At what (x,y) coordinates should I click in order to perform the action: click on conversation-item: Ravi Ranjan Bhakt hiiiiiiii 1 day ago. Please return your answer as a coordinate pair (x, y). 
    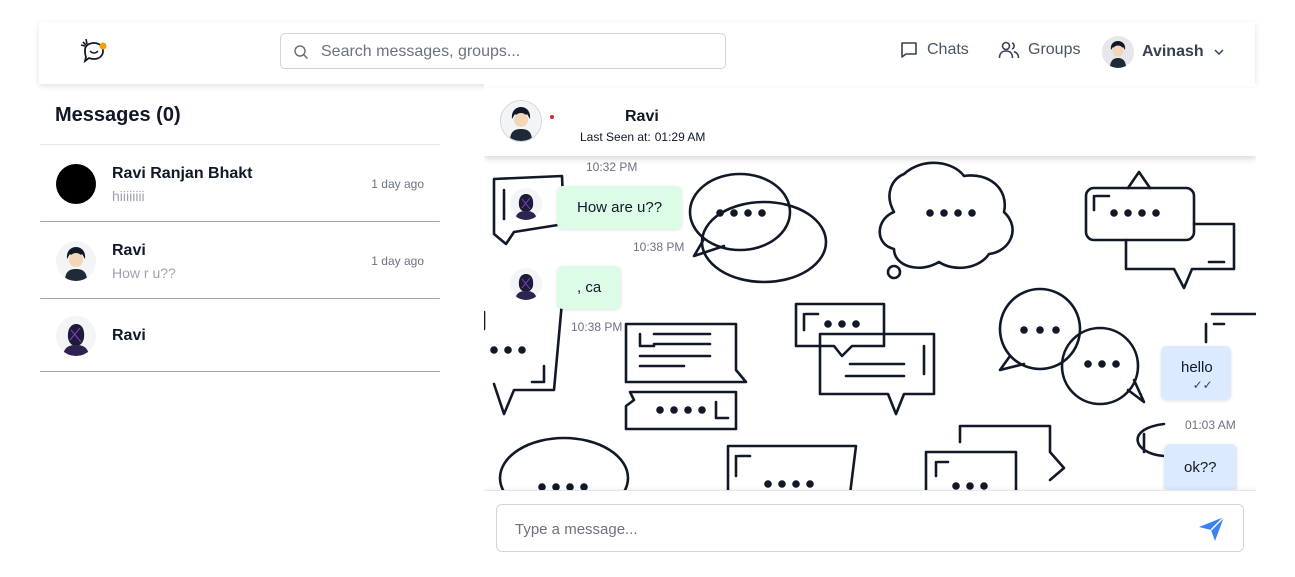
    Looking at the image, I should click on (240, 183).